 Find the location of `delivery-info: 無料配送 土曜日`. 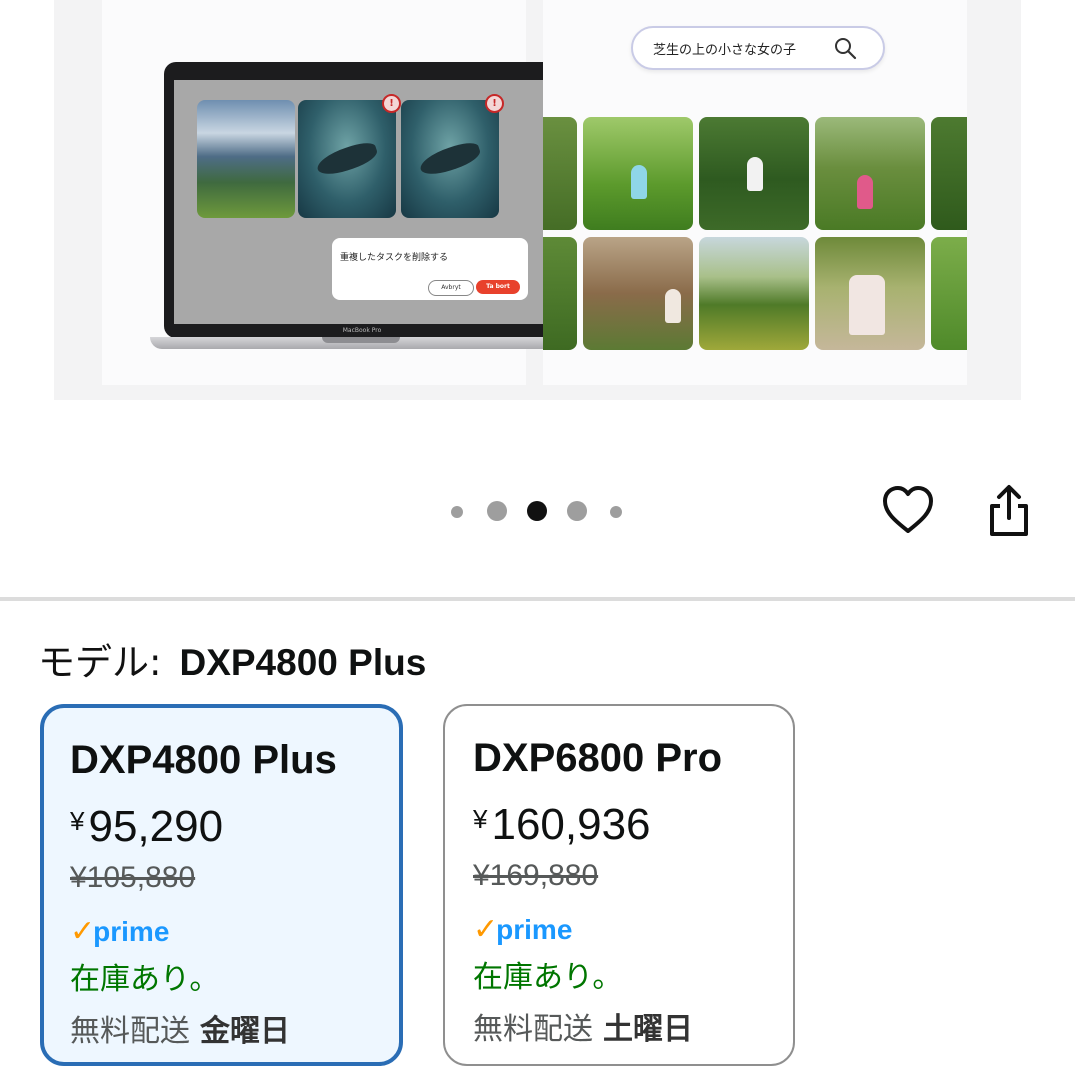

delivery-info: 無料配送 土曜日 is located at coordinates (583, 1026).